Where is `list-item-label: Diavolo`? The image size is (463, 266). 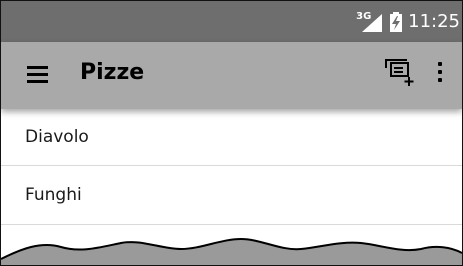 list-item-label: Diavolo is located at coordinates (57, 137).